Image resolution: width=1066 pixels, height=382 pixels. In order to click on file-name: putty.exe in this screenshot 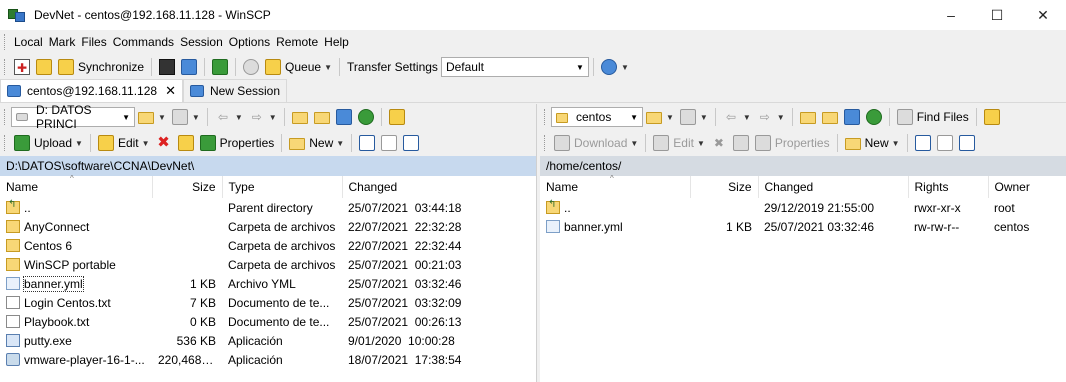, I will do `click(48, 340)`.